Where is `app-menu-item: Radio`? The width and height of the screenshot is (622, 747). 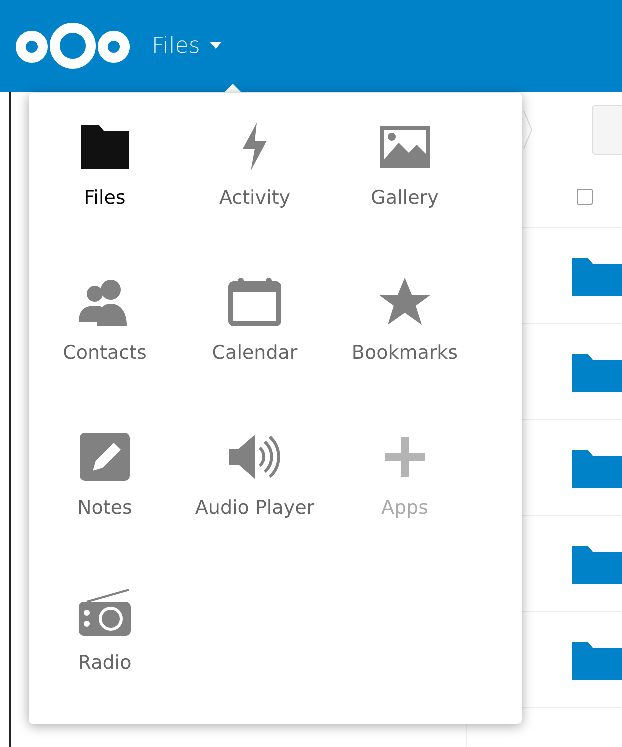 app-menu-item: Radio is located at coordinates (105, 630).